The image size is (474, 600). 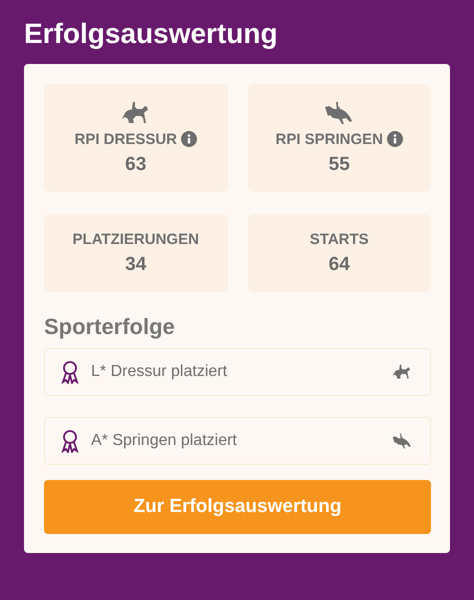 What do you see at coordinates (164, 441) in the screenshot?
I see `achievement-text: A* Springen platziert` at bounding box center [164, 441].